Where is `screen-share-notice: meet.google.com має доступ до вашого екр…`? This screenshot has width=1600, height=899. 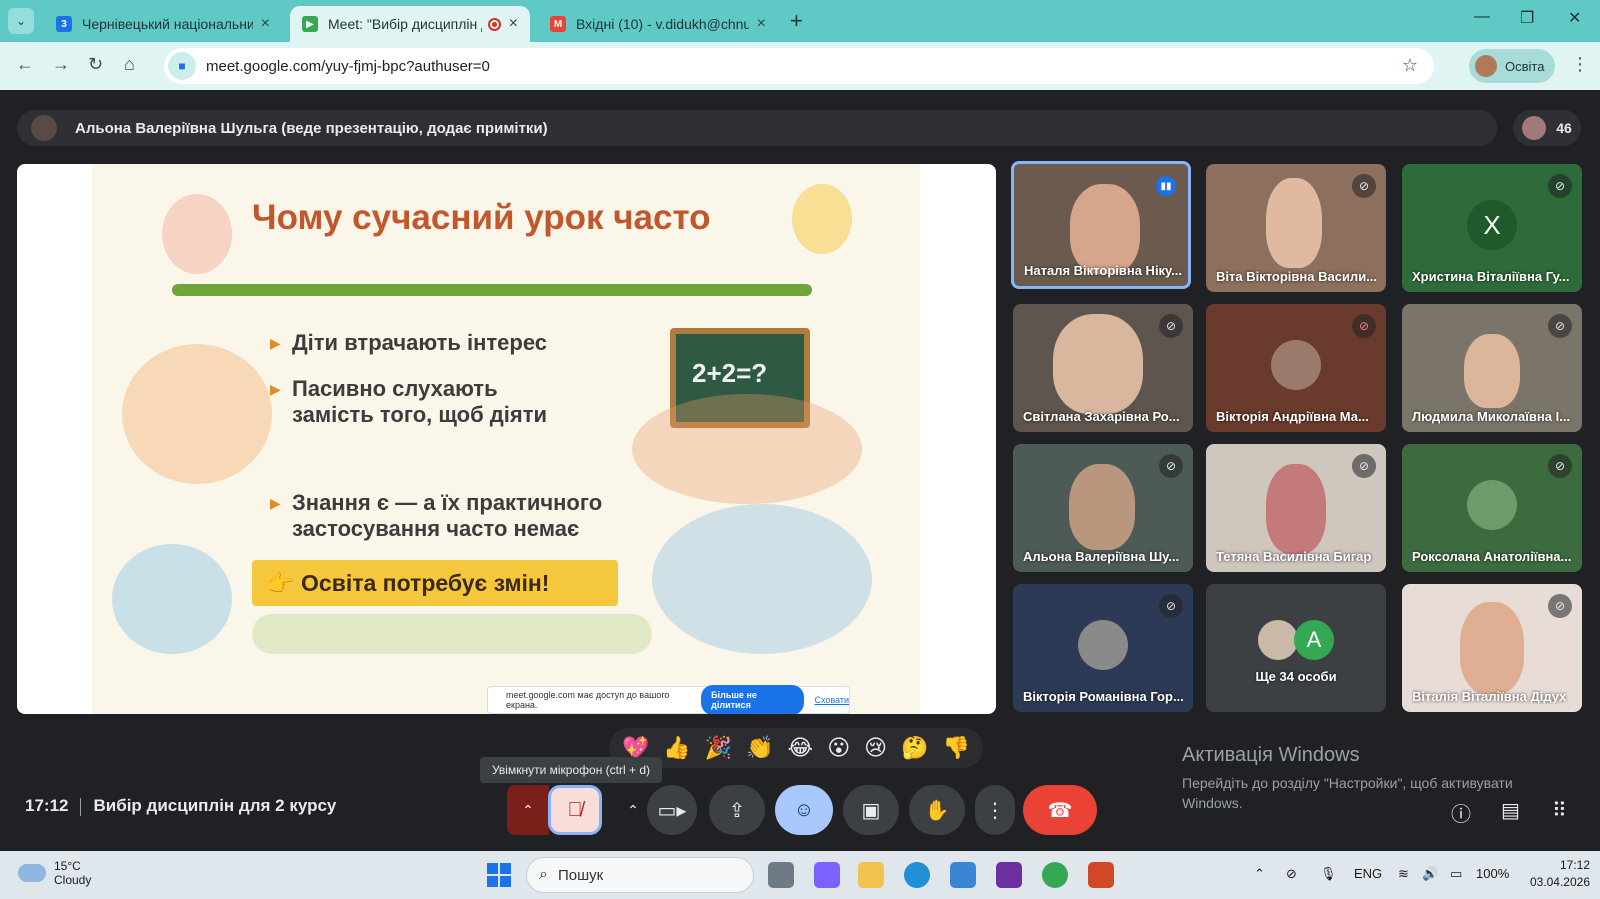
screen-share-notice: meet.google.com має доступ до вашого екр… is located at coordinates (668, 699).